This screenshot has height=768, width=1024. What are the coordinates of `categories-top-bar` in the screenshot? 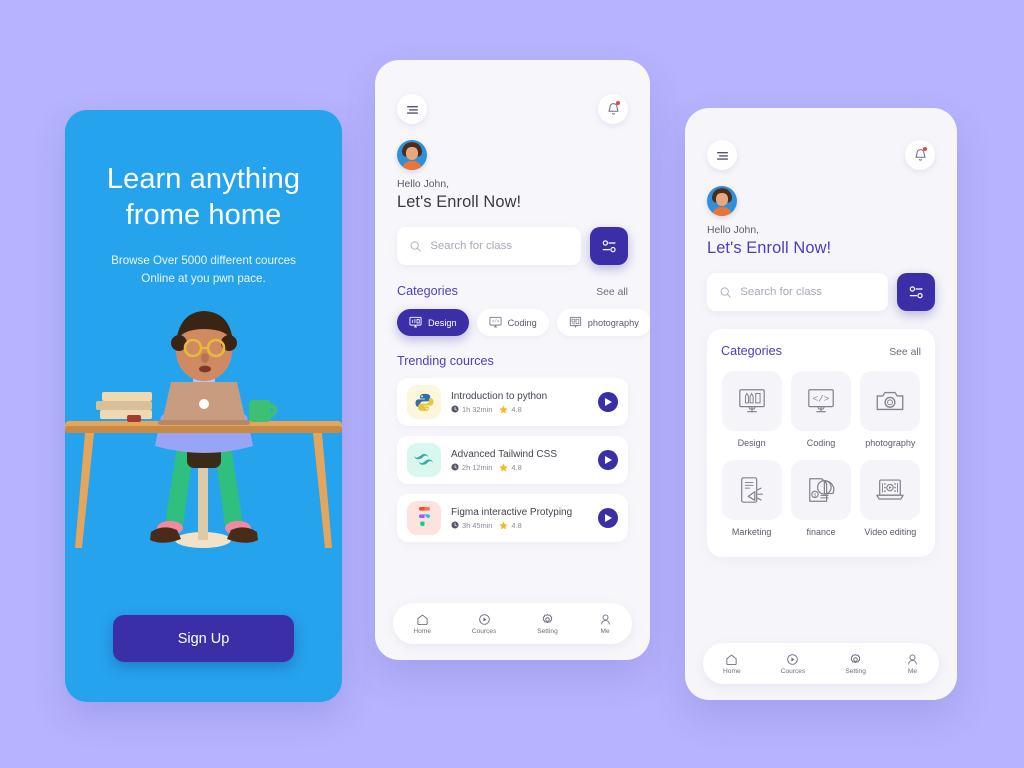 It's located at (821, 155).